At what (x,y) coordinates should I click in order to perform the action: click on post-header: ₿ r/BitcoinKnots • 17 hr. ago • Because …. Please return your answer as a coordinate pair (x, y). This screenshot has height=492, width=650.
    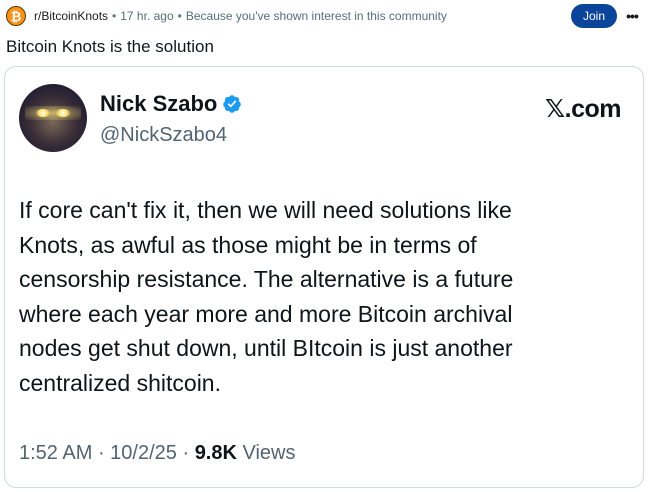
    Looking at the image, I should click on (326, 16).